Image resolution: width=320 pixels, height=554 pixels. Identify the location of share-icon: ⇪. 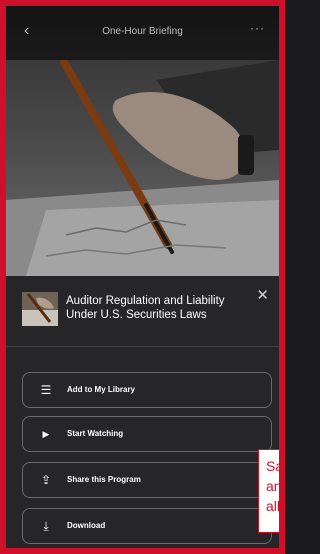
(46, 480).